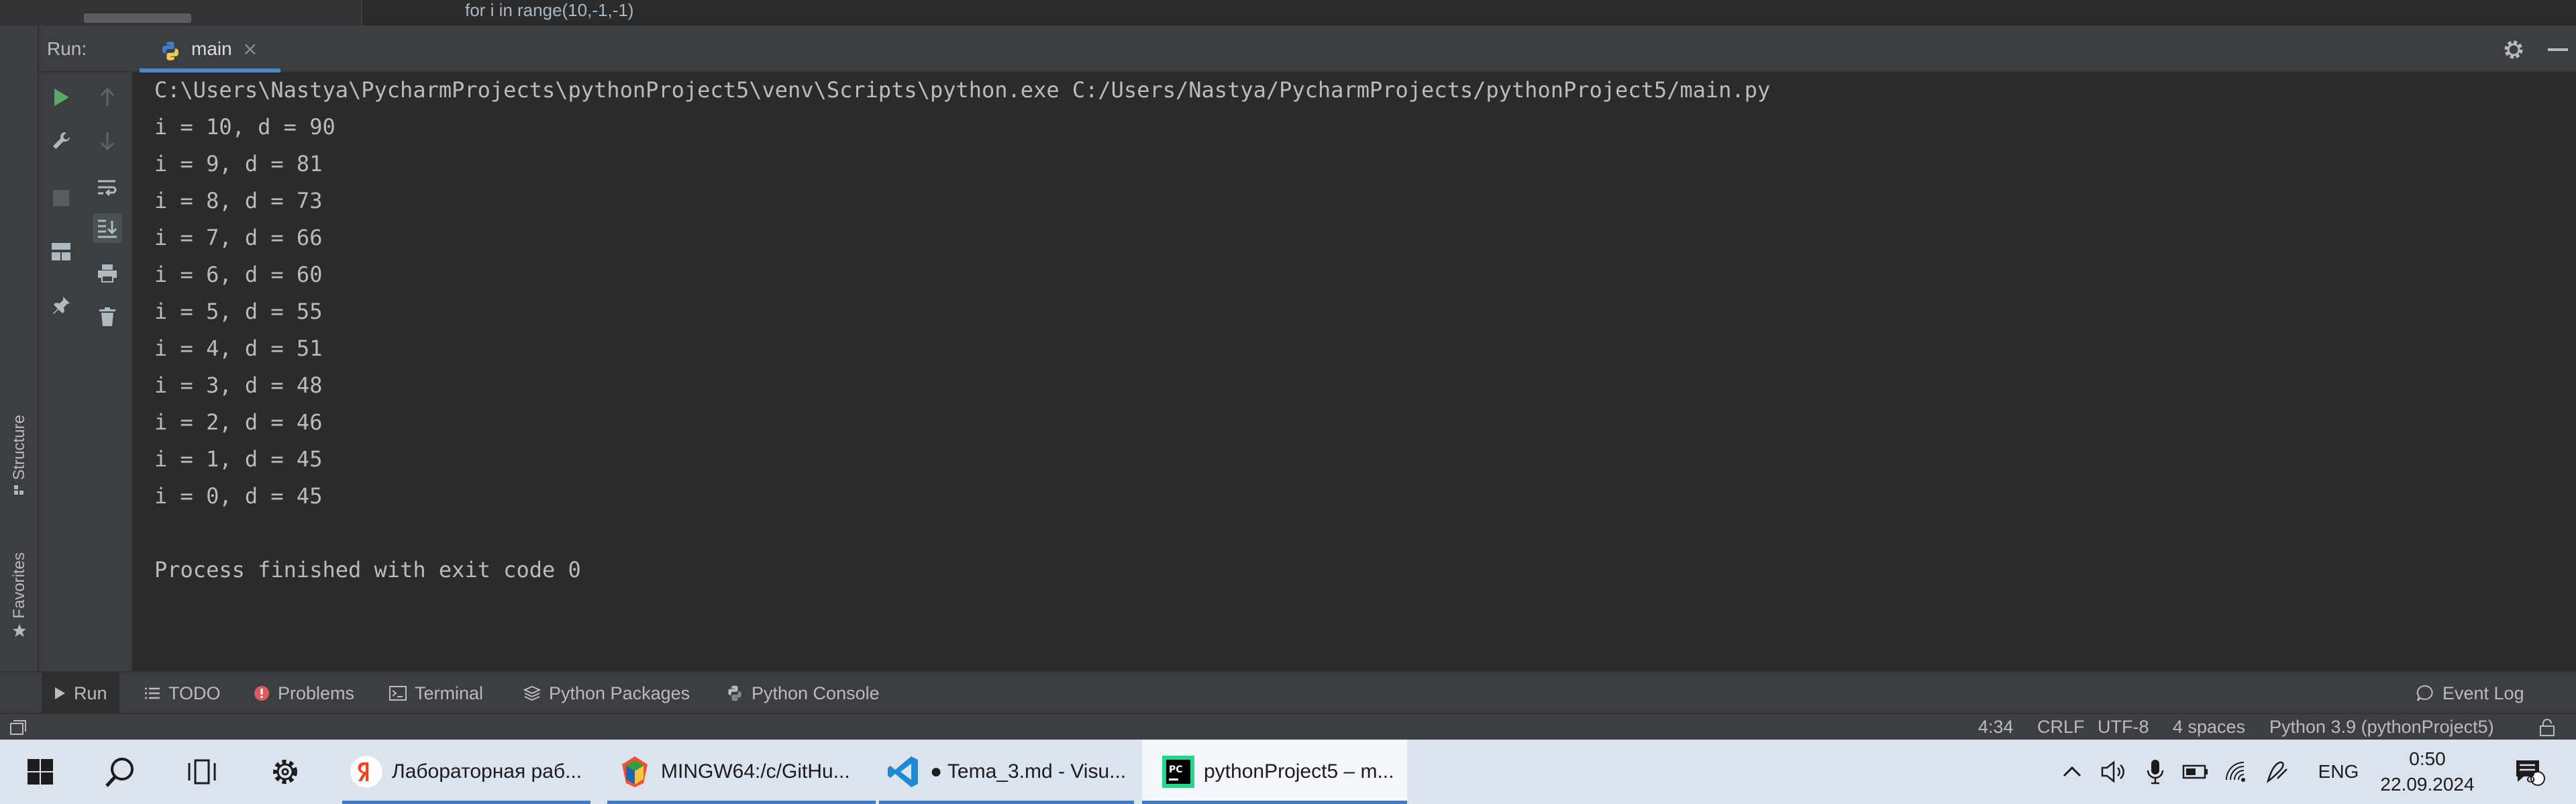 Image resolution: width=2576 pixels, height=804 pixels. I want to click on edit-config-button, so click(61, 141).